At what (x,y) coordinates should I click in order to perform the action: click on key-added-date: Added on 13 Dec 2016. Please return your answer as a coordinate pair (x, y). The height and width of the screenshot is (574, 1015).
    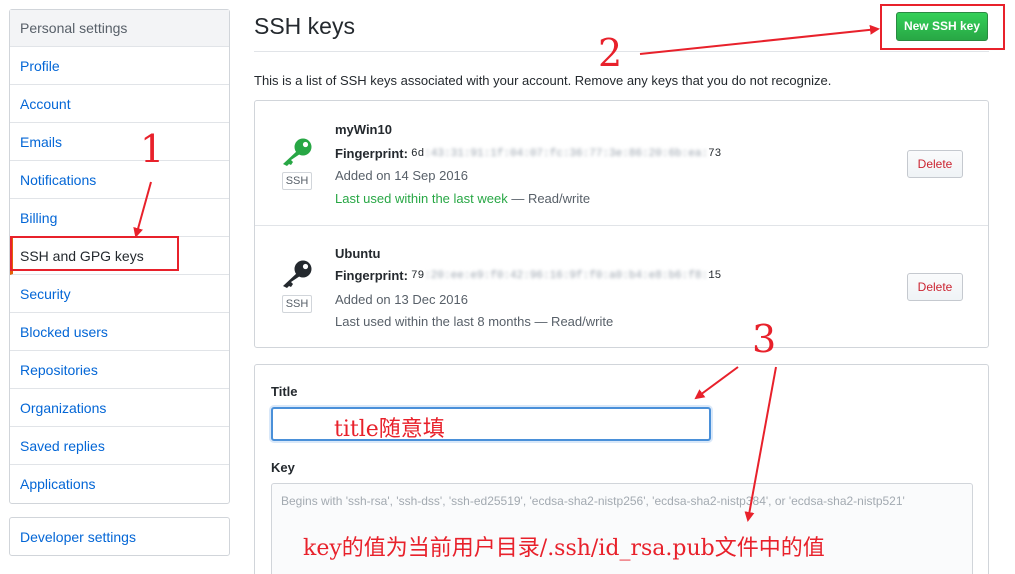
    Looking at the image, I should click on (401, 299).